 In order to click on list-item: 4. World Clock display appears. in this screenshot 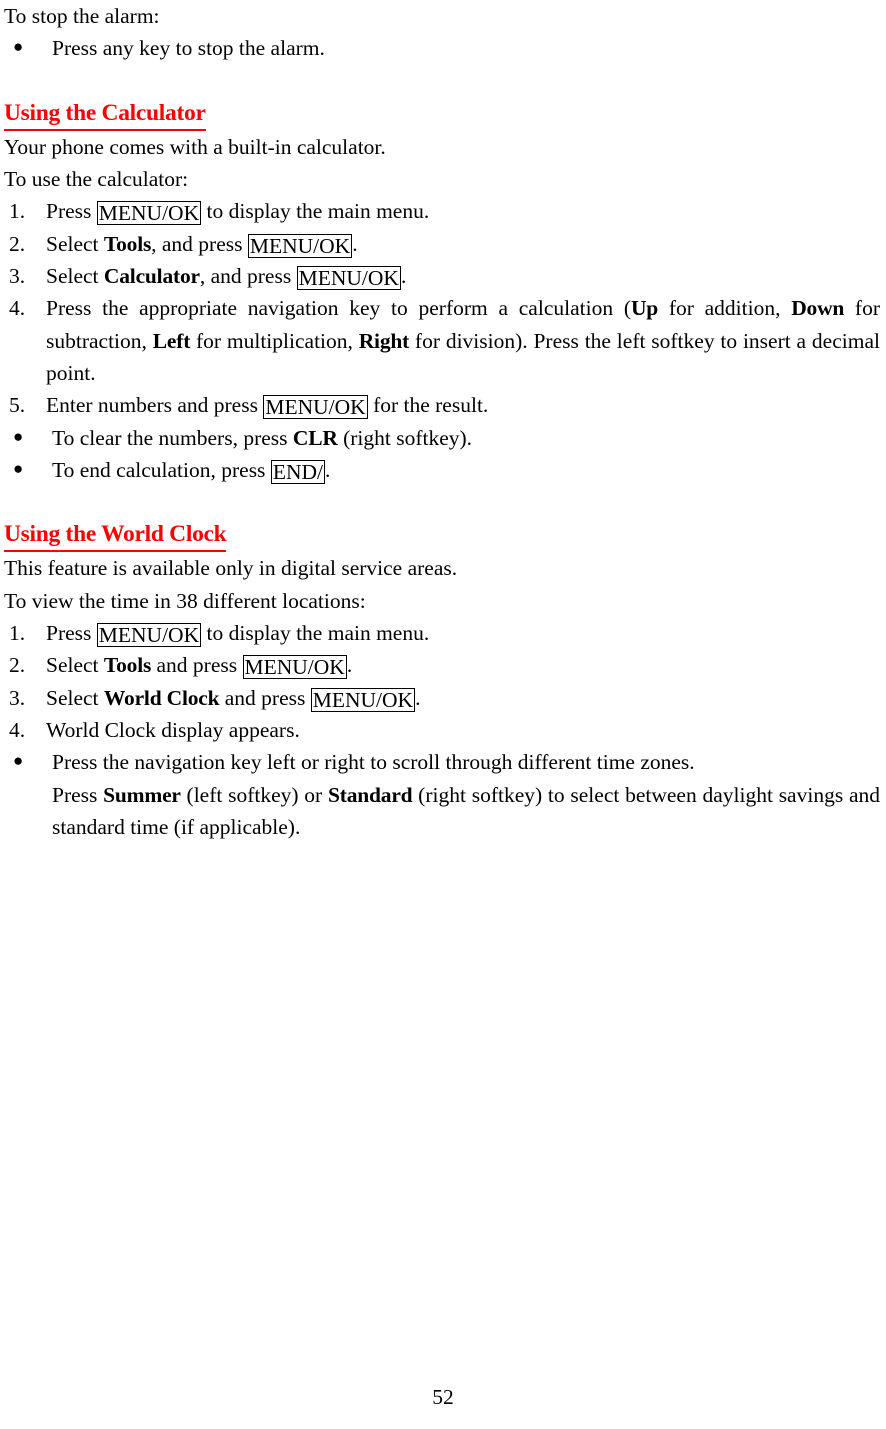, I will do `click(442, 730)`.